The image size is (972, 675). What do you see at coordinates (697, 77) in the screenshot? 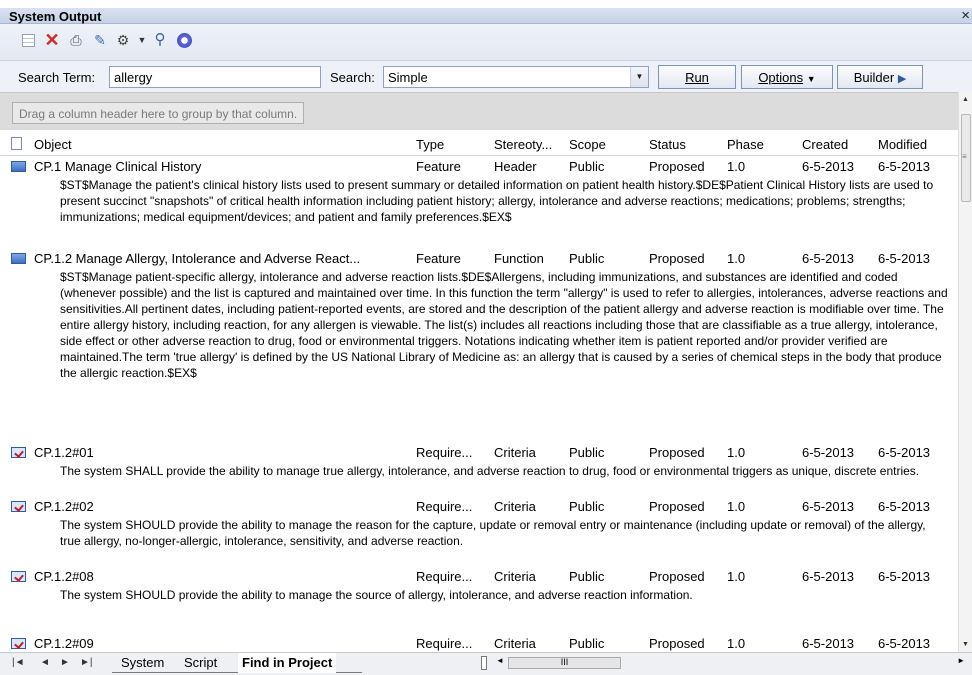
I see `run-button: Run` at bounding box center [697, 77].